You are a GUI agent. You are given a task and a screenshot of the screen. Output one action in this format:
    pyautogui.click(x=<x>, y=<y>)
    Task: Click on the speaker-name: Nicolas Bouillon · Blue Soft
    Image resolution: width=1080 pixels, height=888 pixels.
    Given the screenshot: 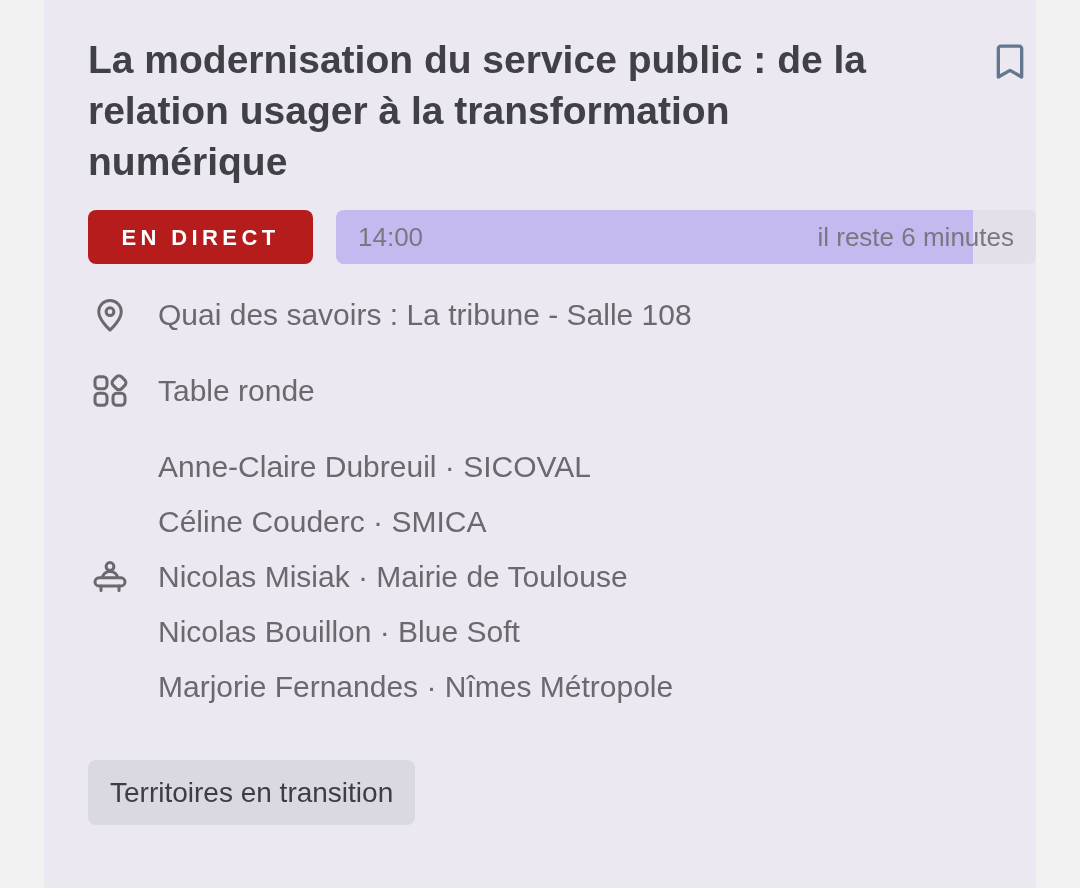 What is the action you would take?
    pyautogui.click(x=339, y=632)
    